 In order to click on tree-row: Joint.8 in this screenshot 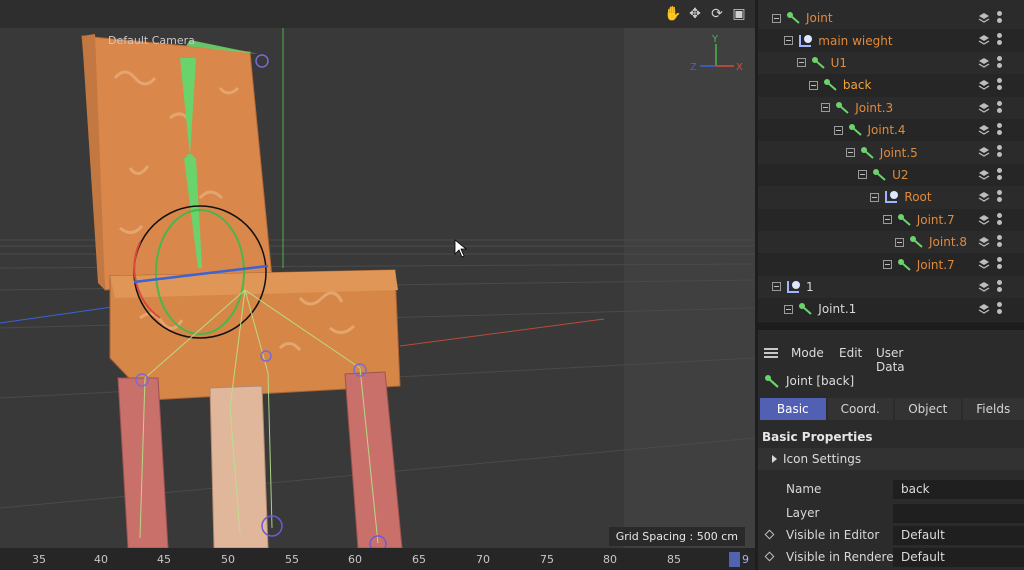, I will do `click(891, 242)`.